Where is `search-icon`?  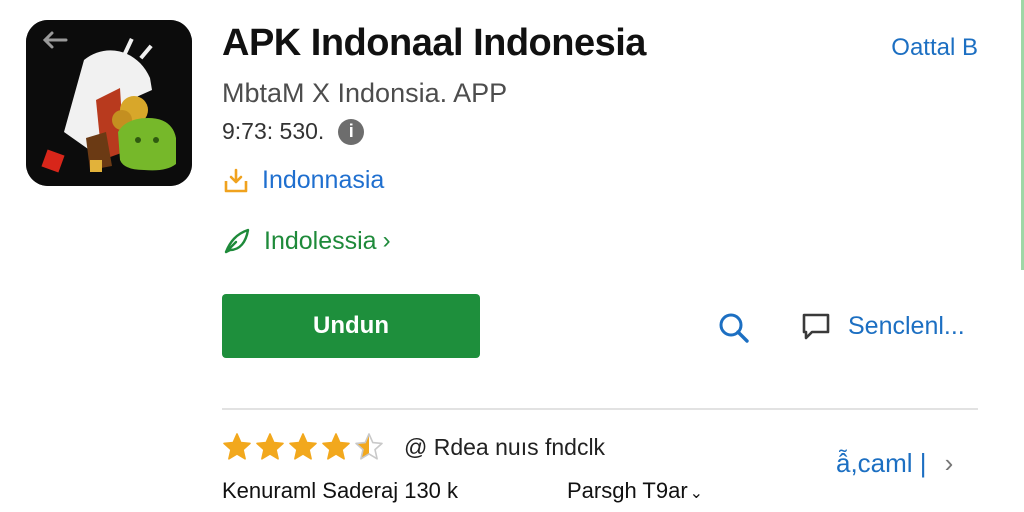
search-icon is located at coordinates (734, 328).